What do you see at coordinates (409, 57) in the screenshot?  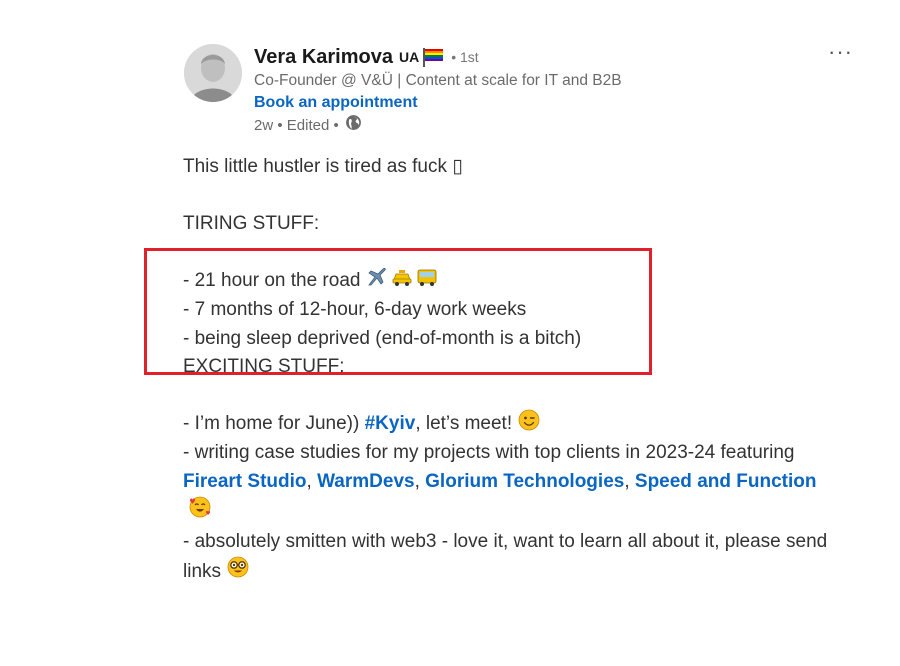 I see `country-badge: UA` at bounding box center [409, 57].